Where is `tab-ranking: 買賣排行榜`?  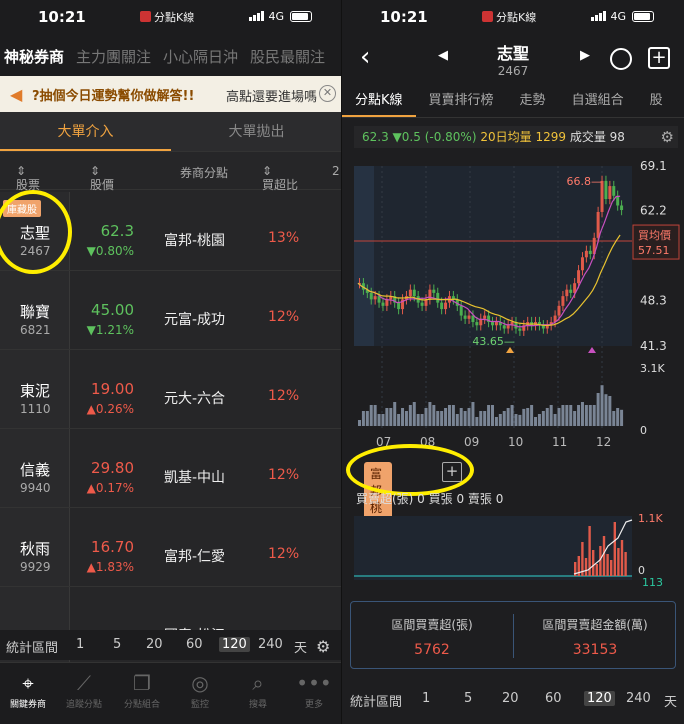 tab-ranking: 買賣排行榜 is located at coordinates (461, 100).